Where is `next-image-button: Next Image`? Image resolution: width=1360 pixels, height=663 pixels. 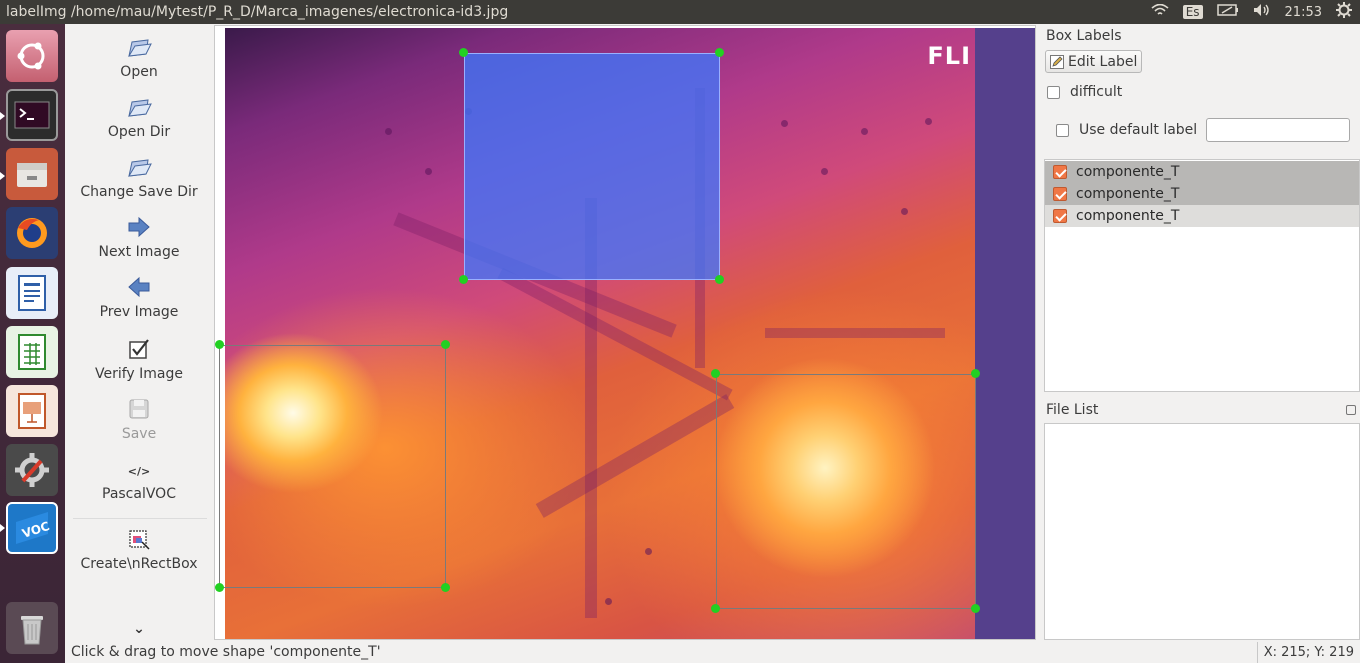 next-image-button: Next Image is located at coordinates (139, 238).